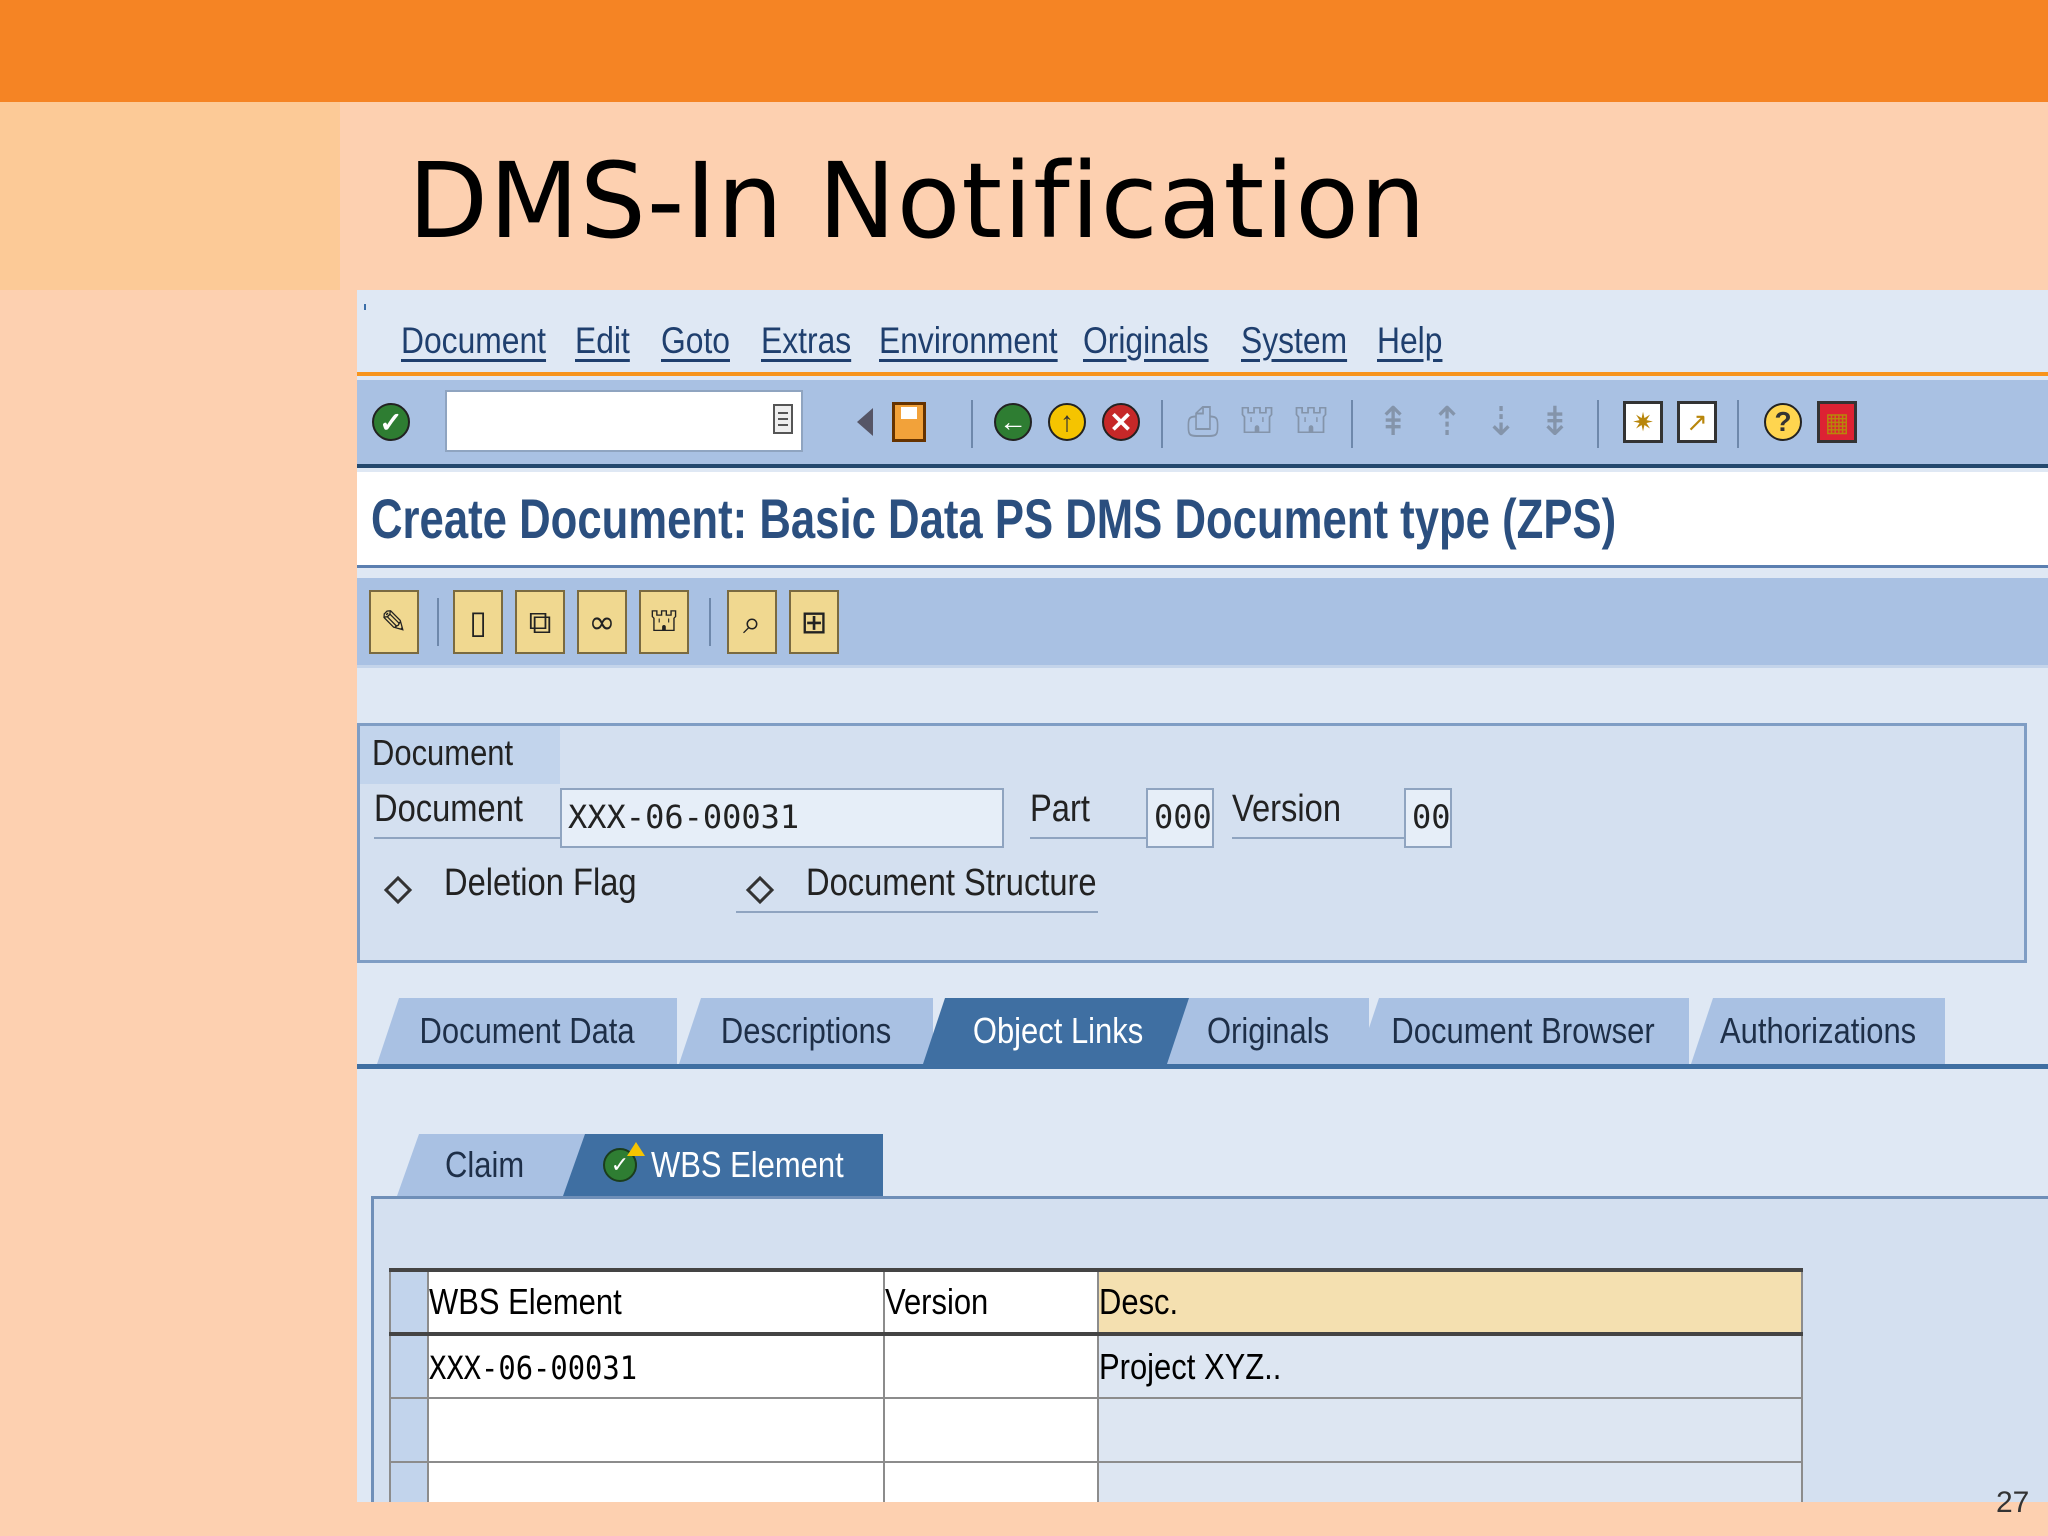 The height and width of the screenshot is (1536, 2048). What do you see at coordinates (2013, 1502) in the screenshot?
I see `slide-number: 27` at bounding box center [2013, 1502].